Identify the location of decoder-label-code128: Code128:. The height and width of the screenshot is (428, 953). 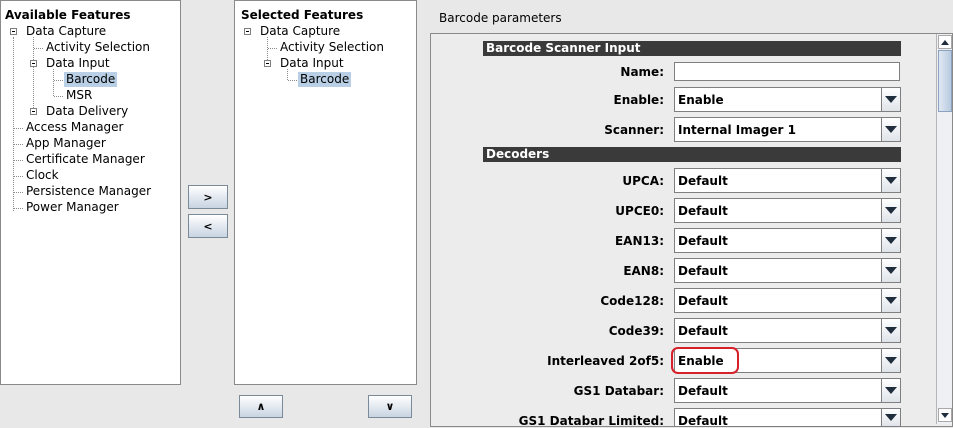
(632, 301).